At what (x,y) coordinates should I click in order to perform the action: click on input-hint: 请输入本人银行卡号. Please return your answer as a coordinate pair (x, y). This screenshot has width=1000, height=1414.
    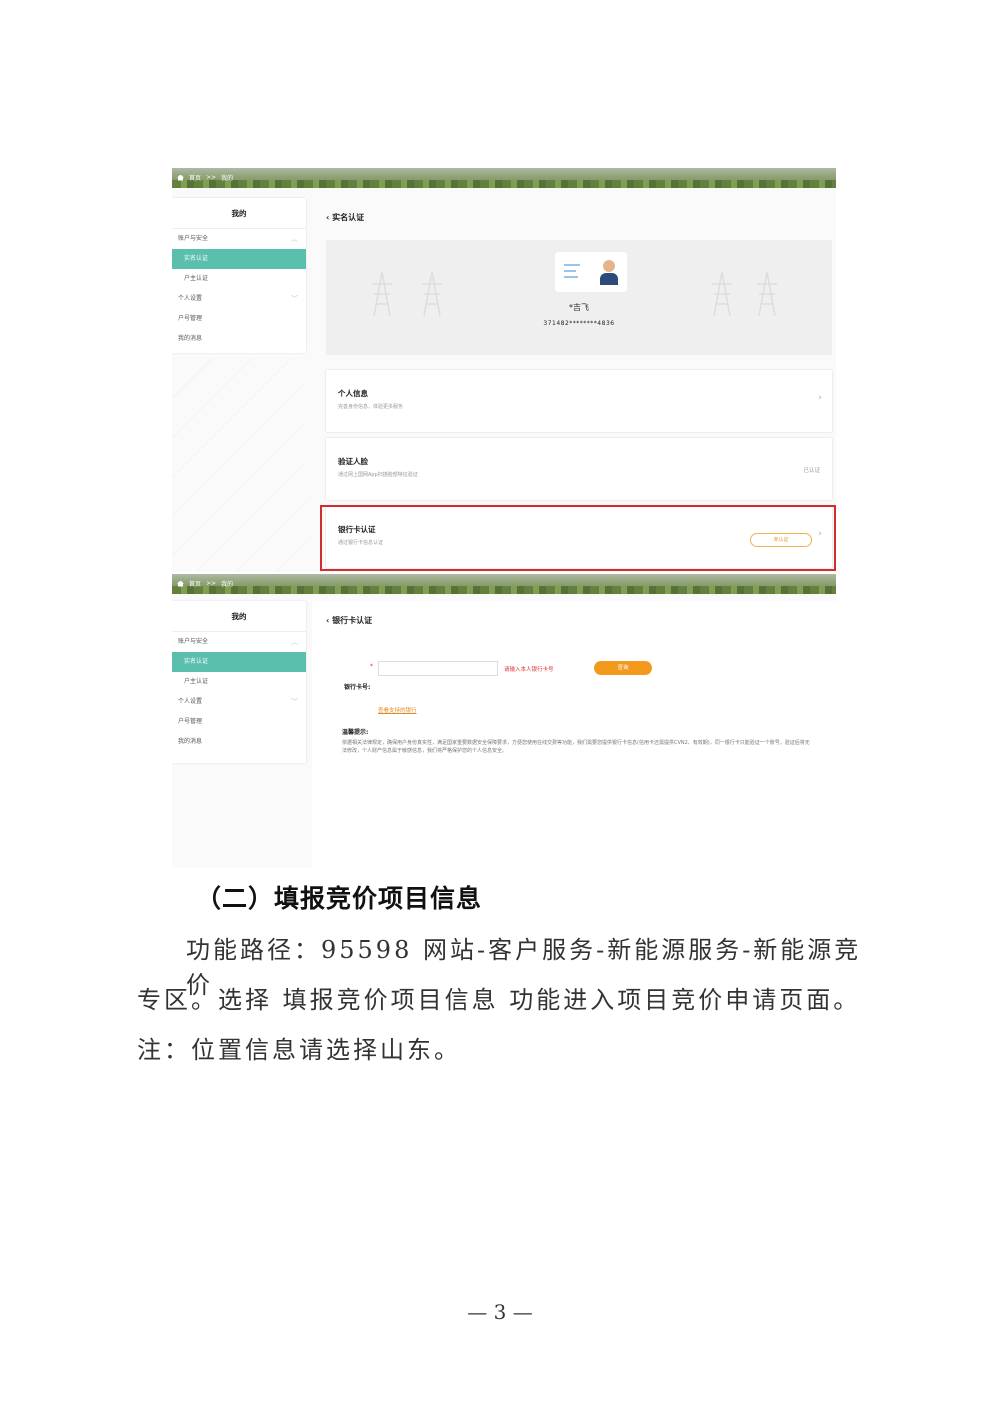
    Looking at the image, I should click on (529, 670).